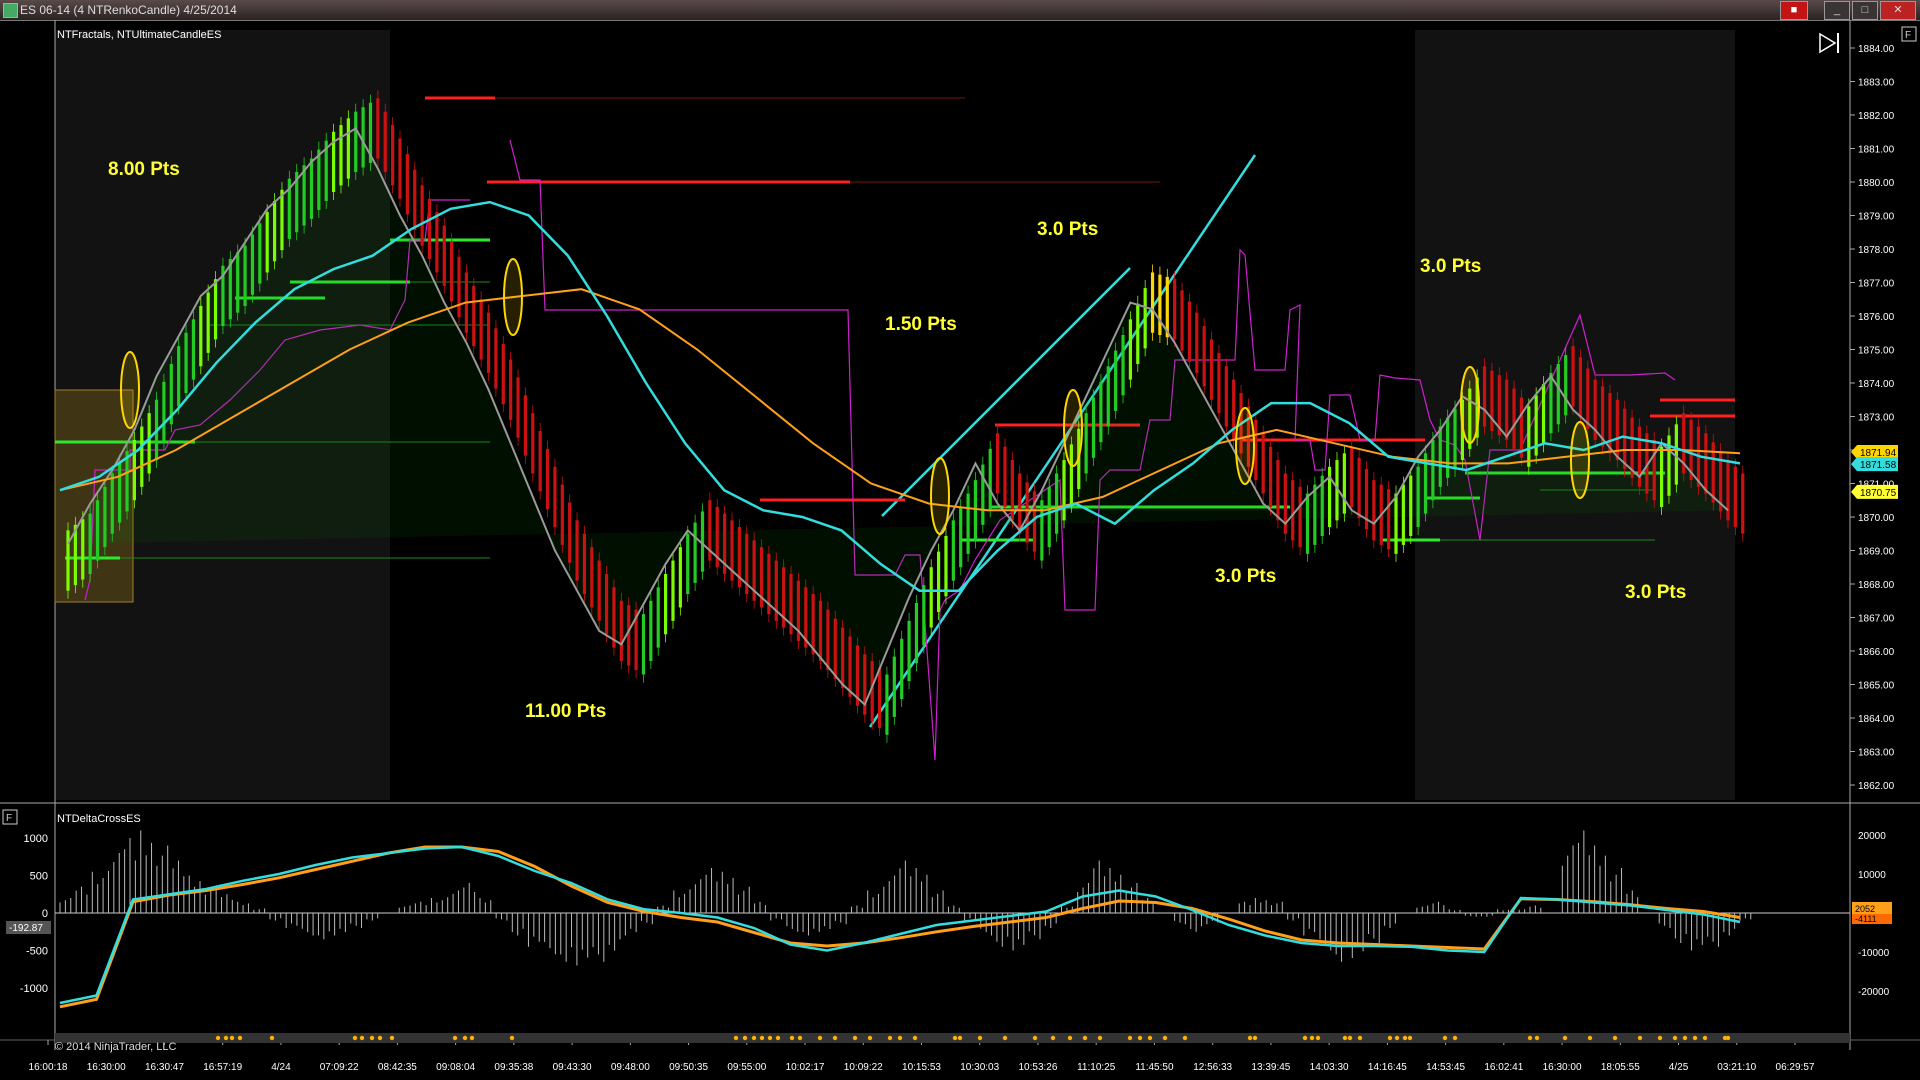  What do you see at coordinates (1037, 1067) in the screenshot?
I see `x-tick-label: 10:53:26` at bounding box center [1037, 1067].